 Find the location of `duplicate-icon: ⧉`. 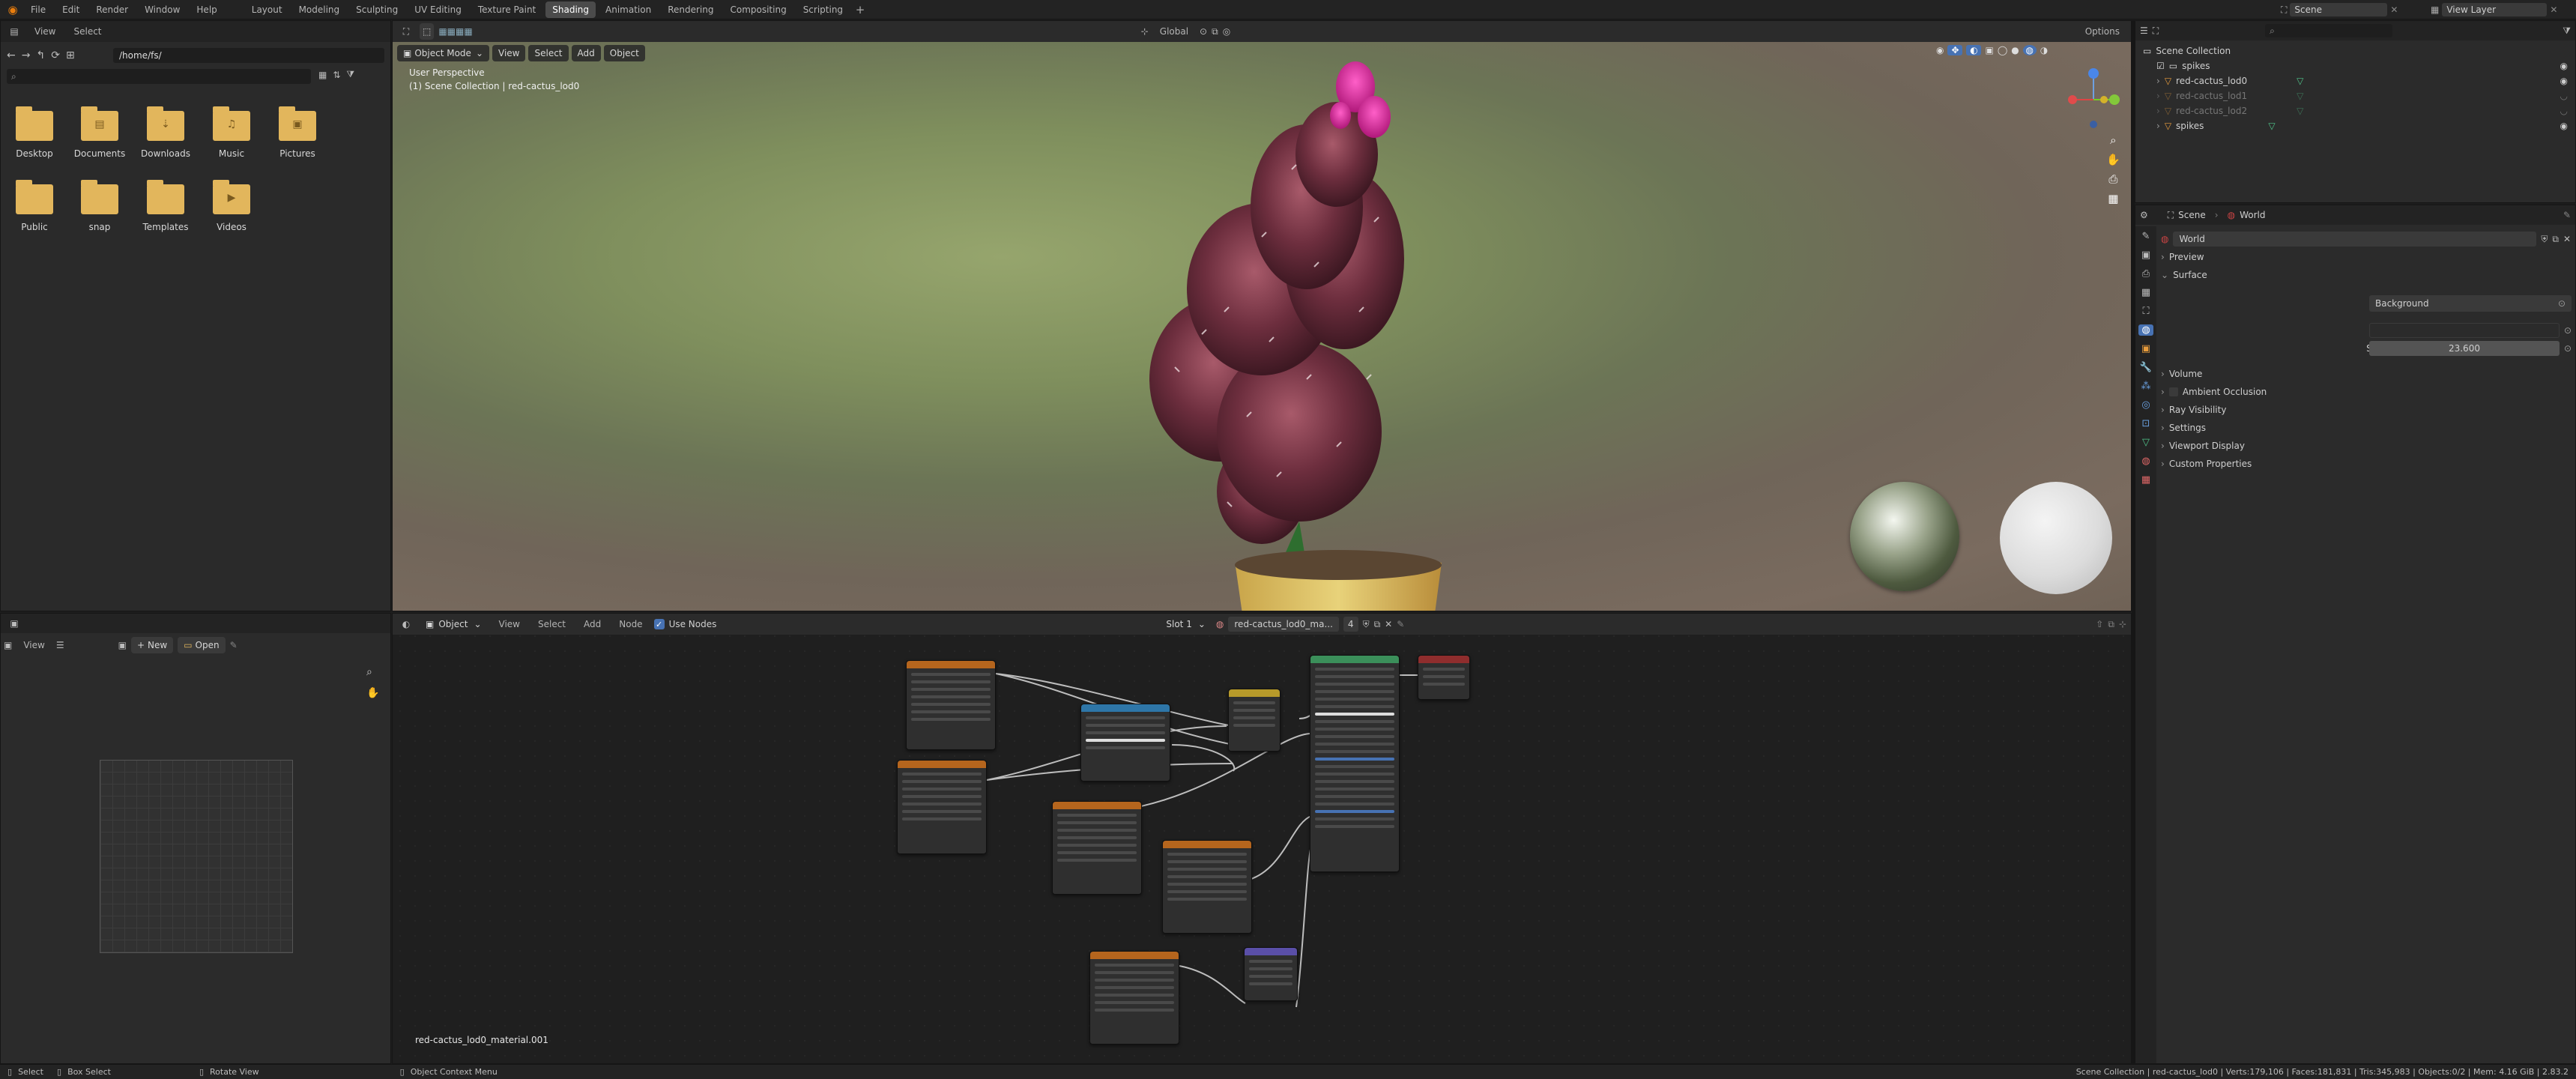

duplicate-icon: ⧉ is located at coordinates (2555, 239).